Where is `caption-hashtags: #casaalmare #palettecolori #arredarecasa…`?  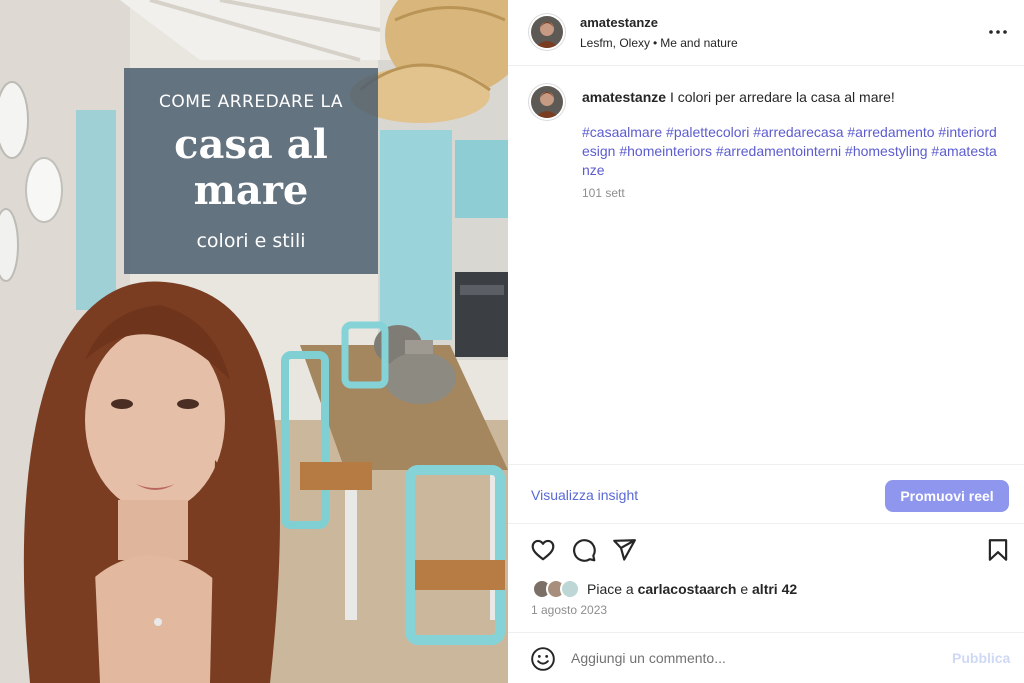 caption-hashtags: #casaalmare #palettecolori #arredarecasa… is located at coordinates (791, 151).